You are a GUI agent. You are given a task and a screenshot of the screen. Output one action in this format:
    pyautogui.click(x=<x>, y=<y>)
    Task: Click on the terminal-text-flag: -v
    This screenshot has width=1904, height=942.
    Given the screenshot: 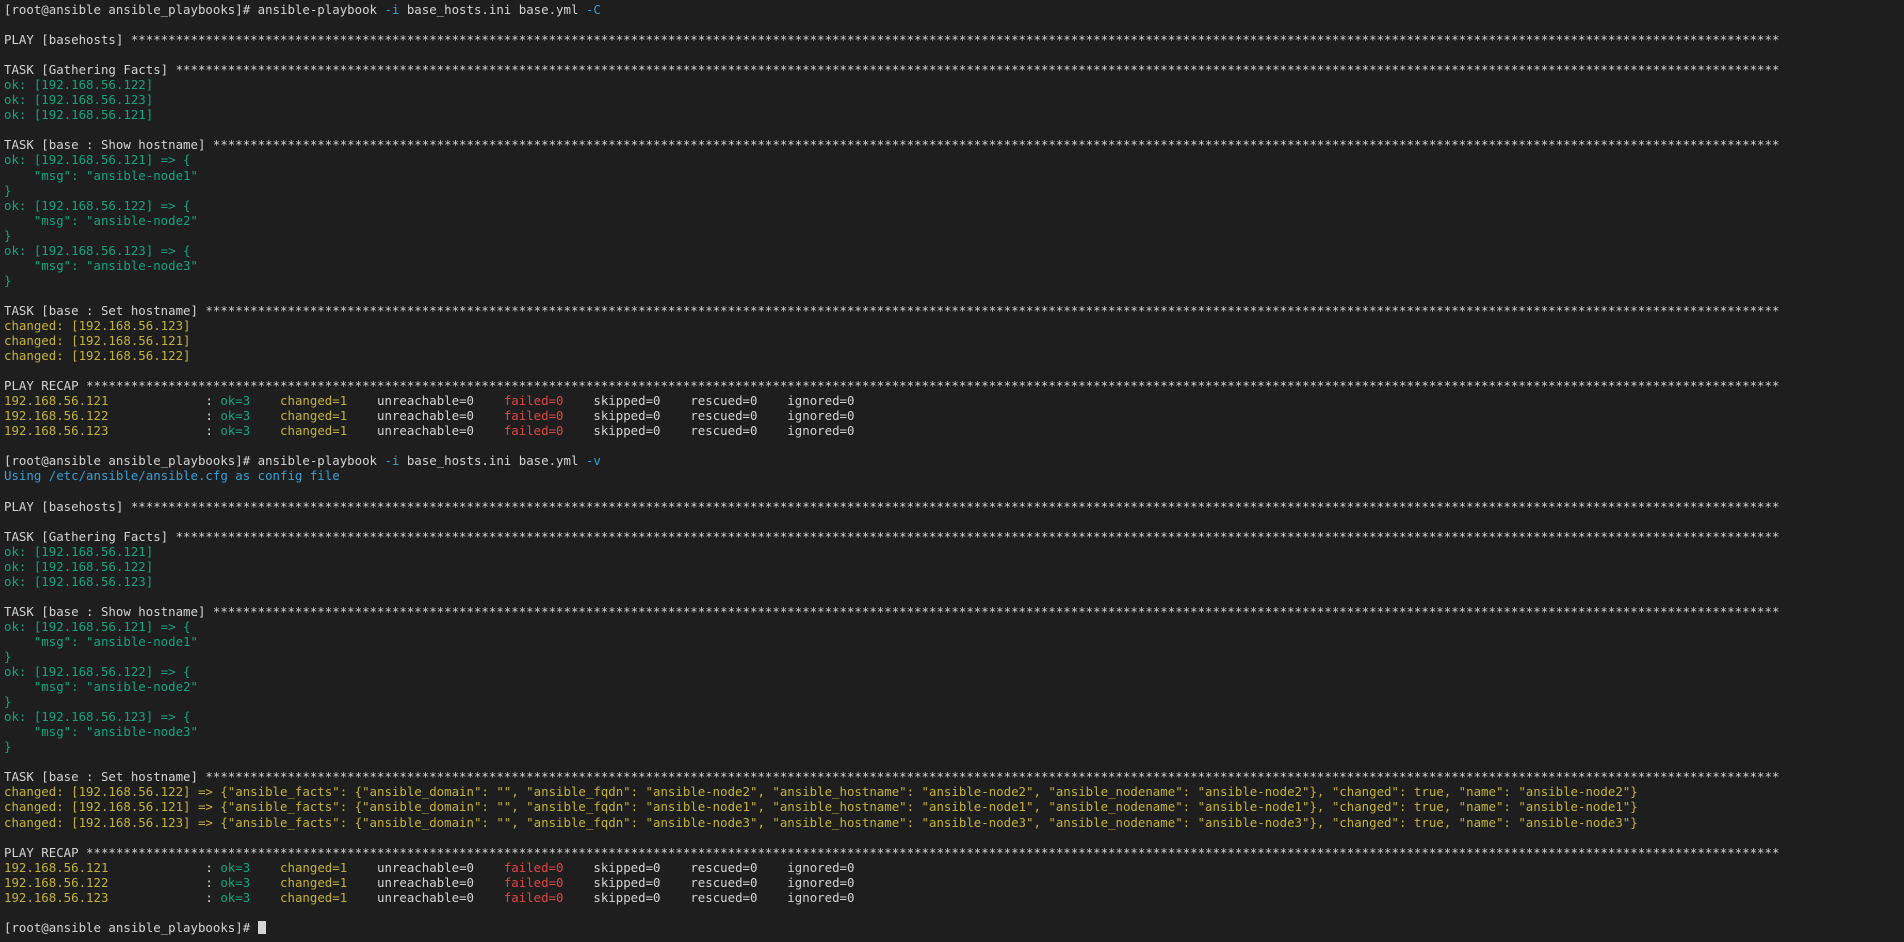 What is the action you would take?
    pyautogui.click(x=593, y=461)
    